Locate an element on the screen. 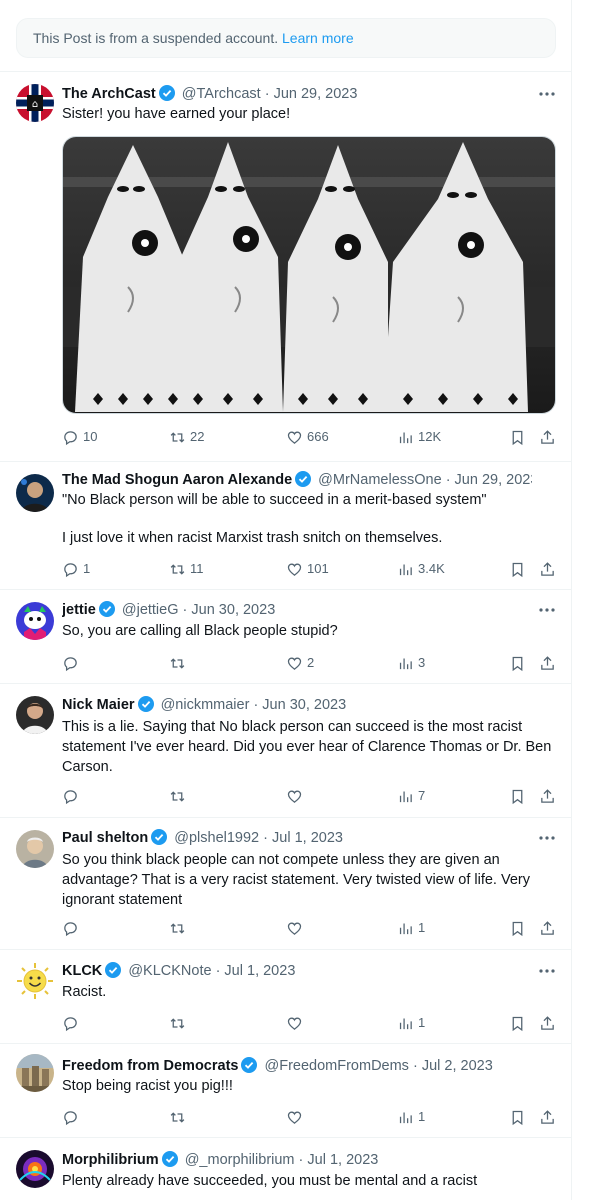 This screenshot has height=1200, width=595. repost-button: 11 is located at coordinates (186, 569).